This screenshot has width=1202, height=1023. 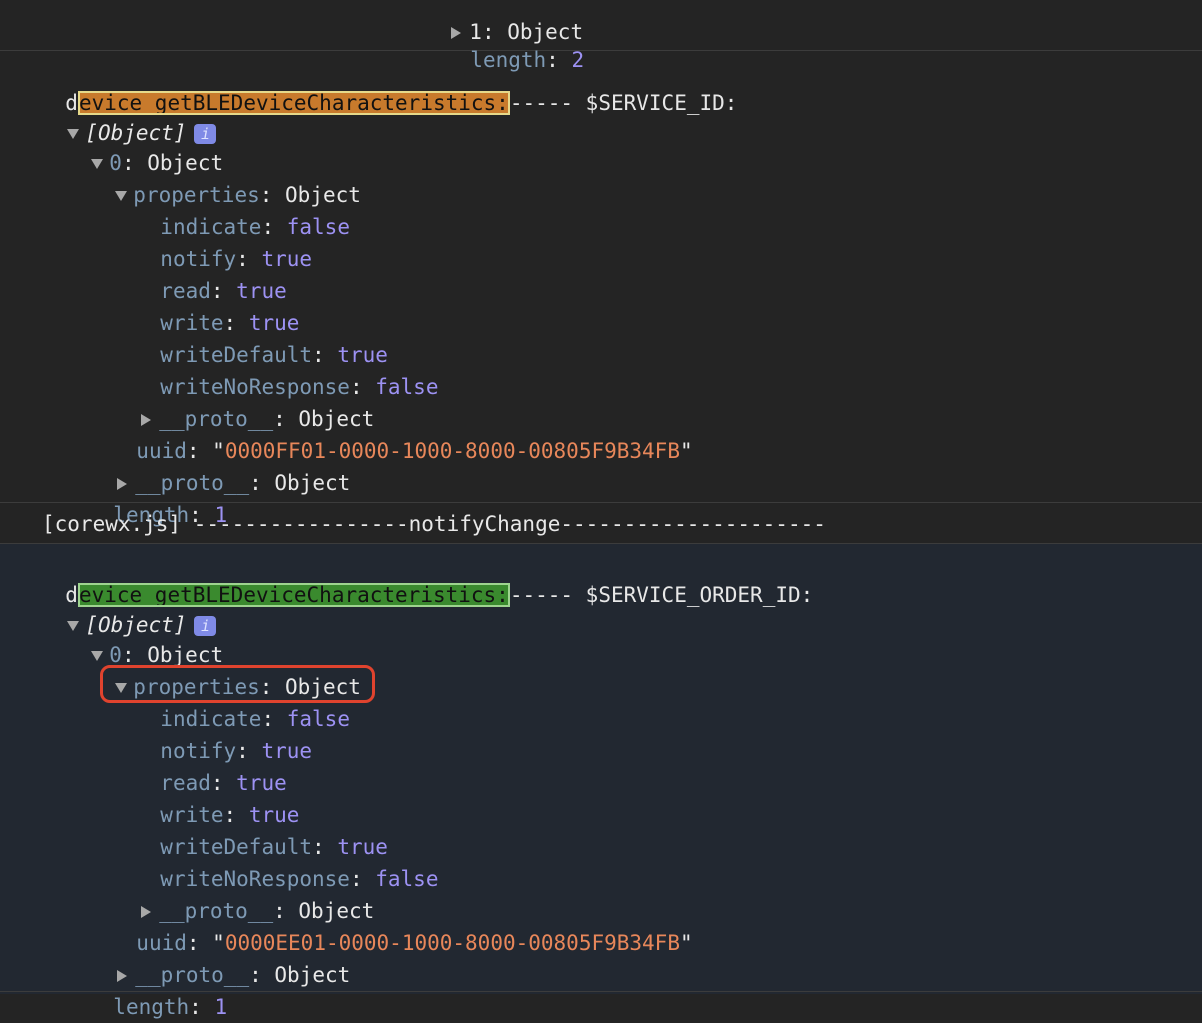 I want to click on annotation-highlight-box, so click(x=237, y=684).